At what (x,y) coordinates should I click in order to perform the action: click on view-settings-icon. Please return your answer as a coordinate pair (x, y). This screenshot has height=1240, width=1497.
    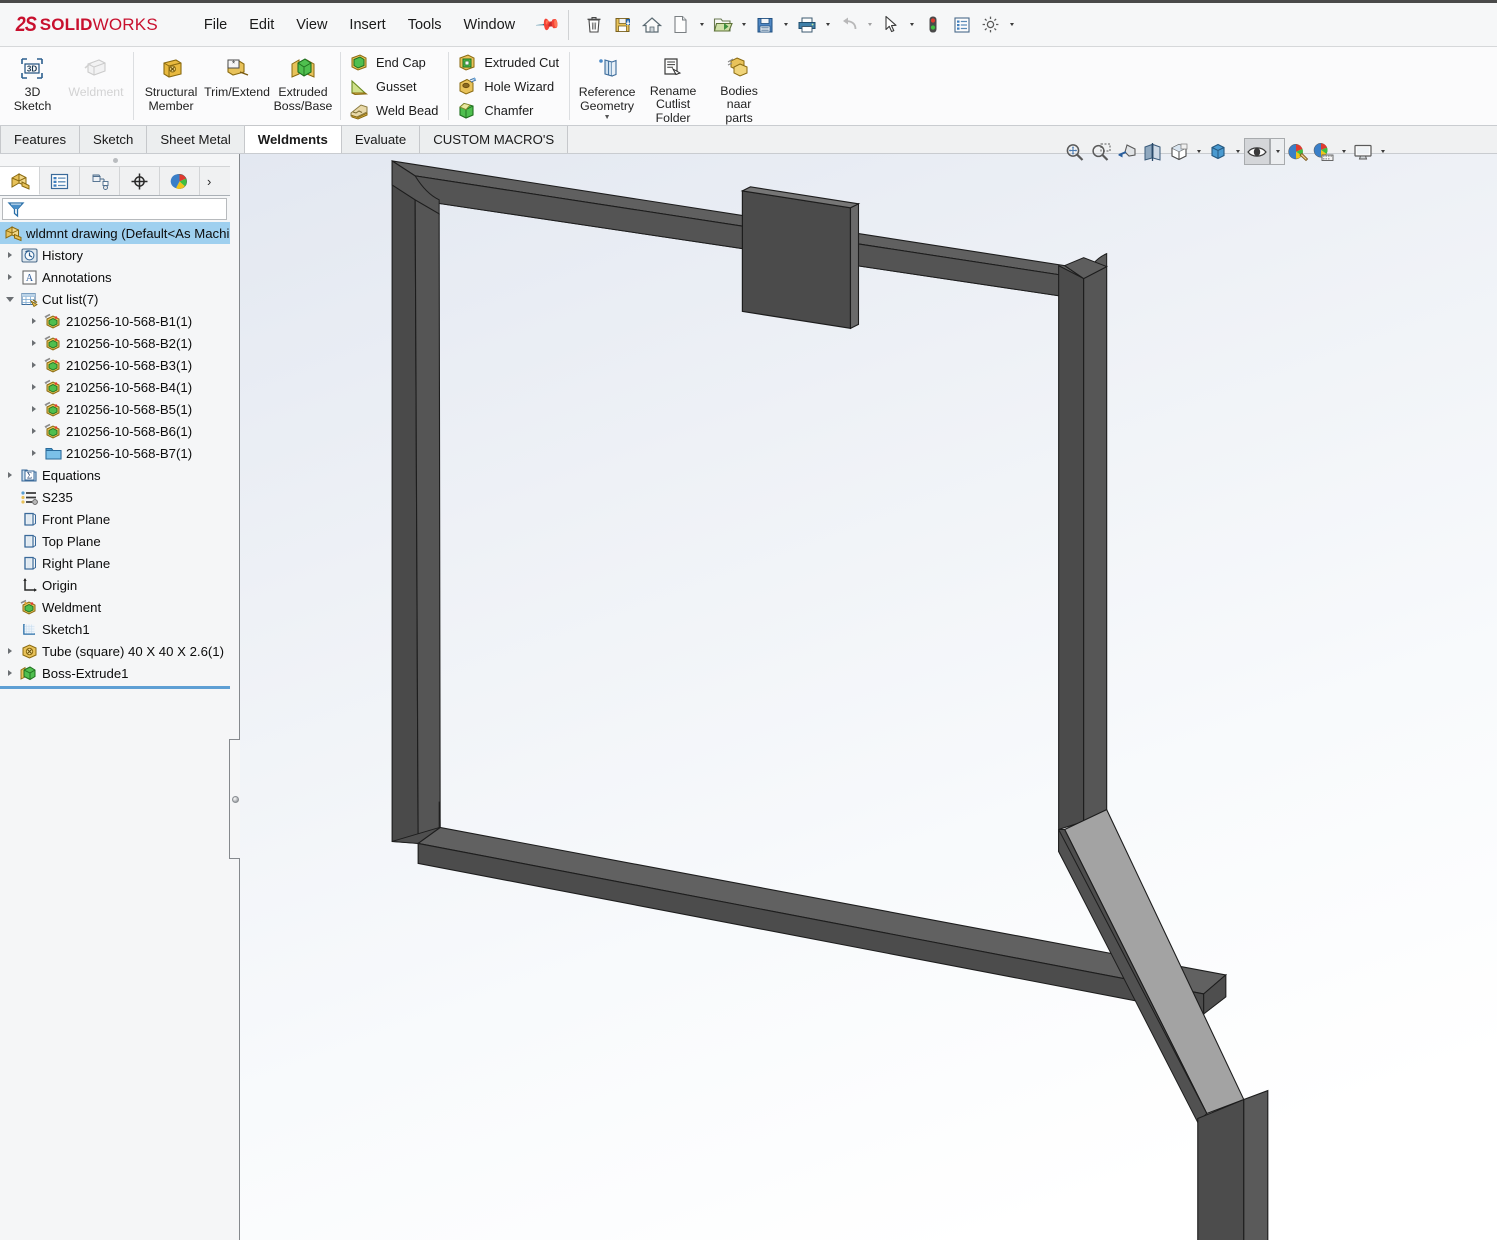
    Looking at the image, I should click on (1363, 151).